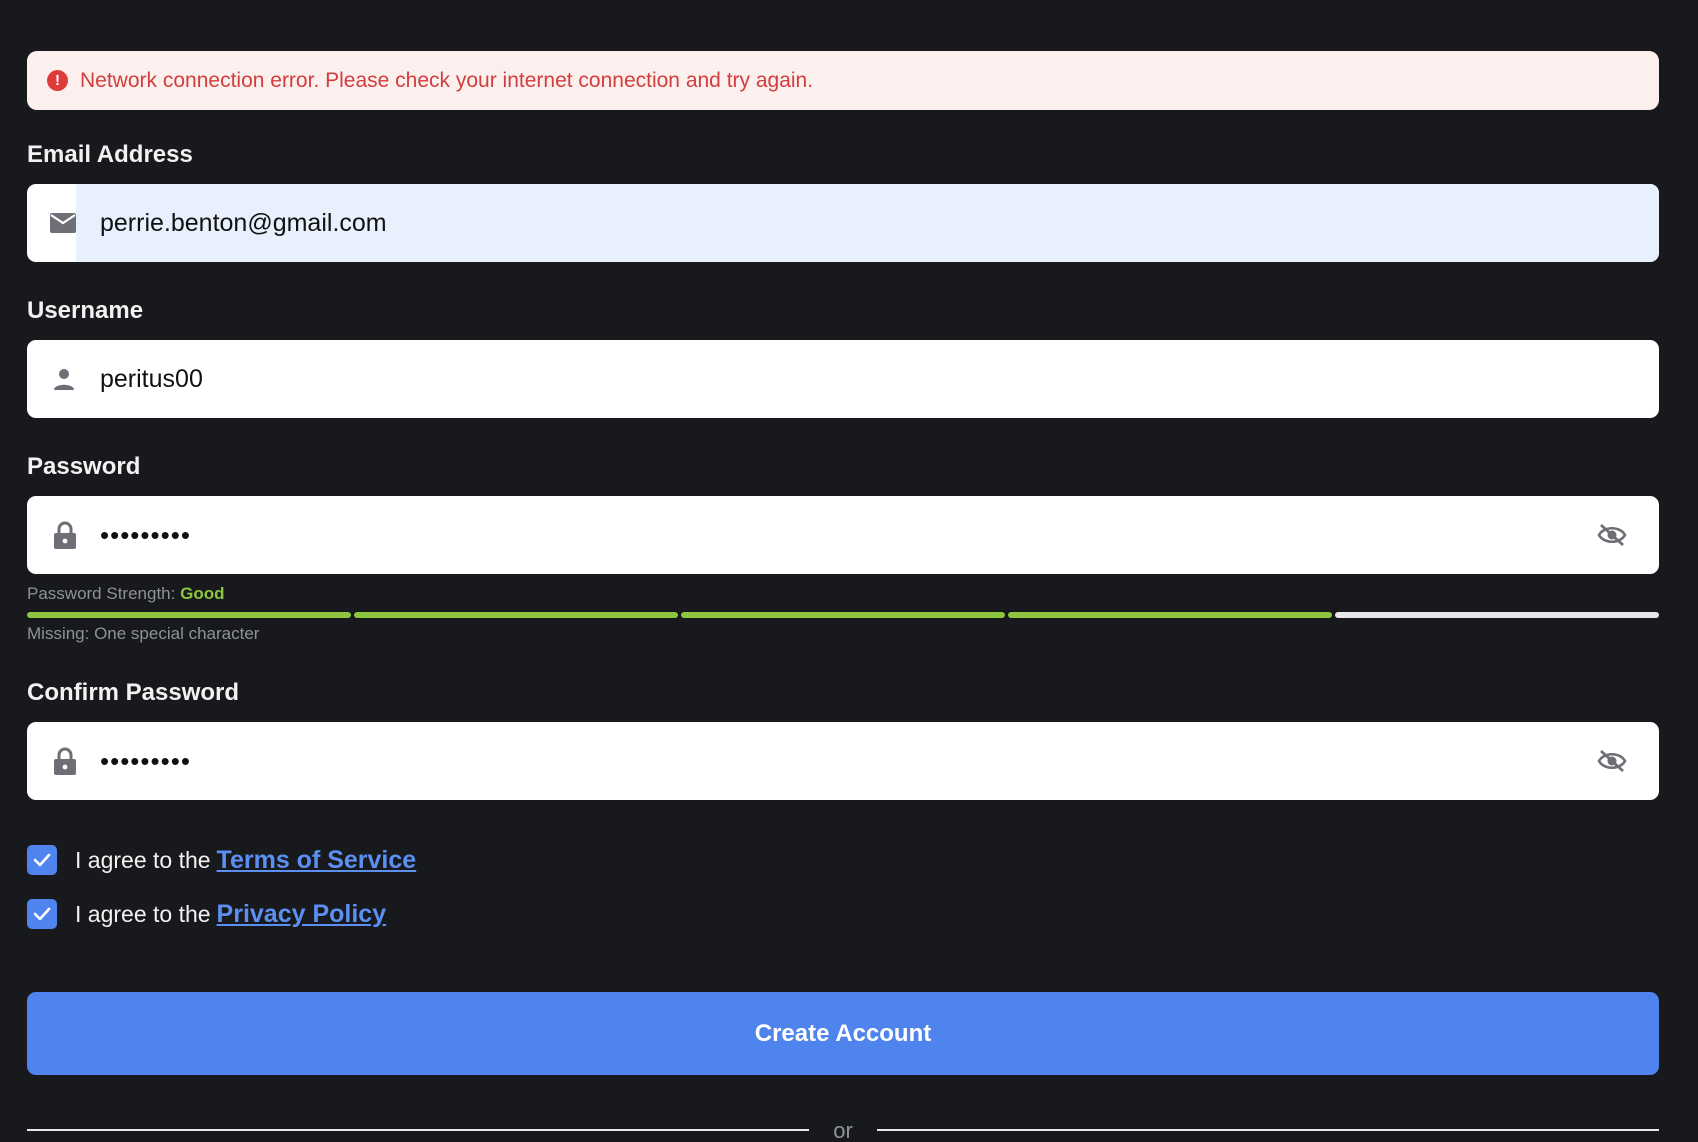 This screenshot has height=1142, width=1698. I want to click on privacy-policy-link: Privacy Policy, so click(302, 914).